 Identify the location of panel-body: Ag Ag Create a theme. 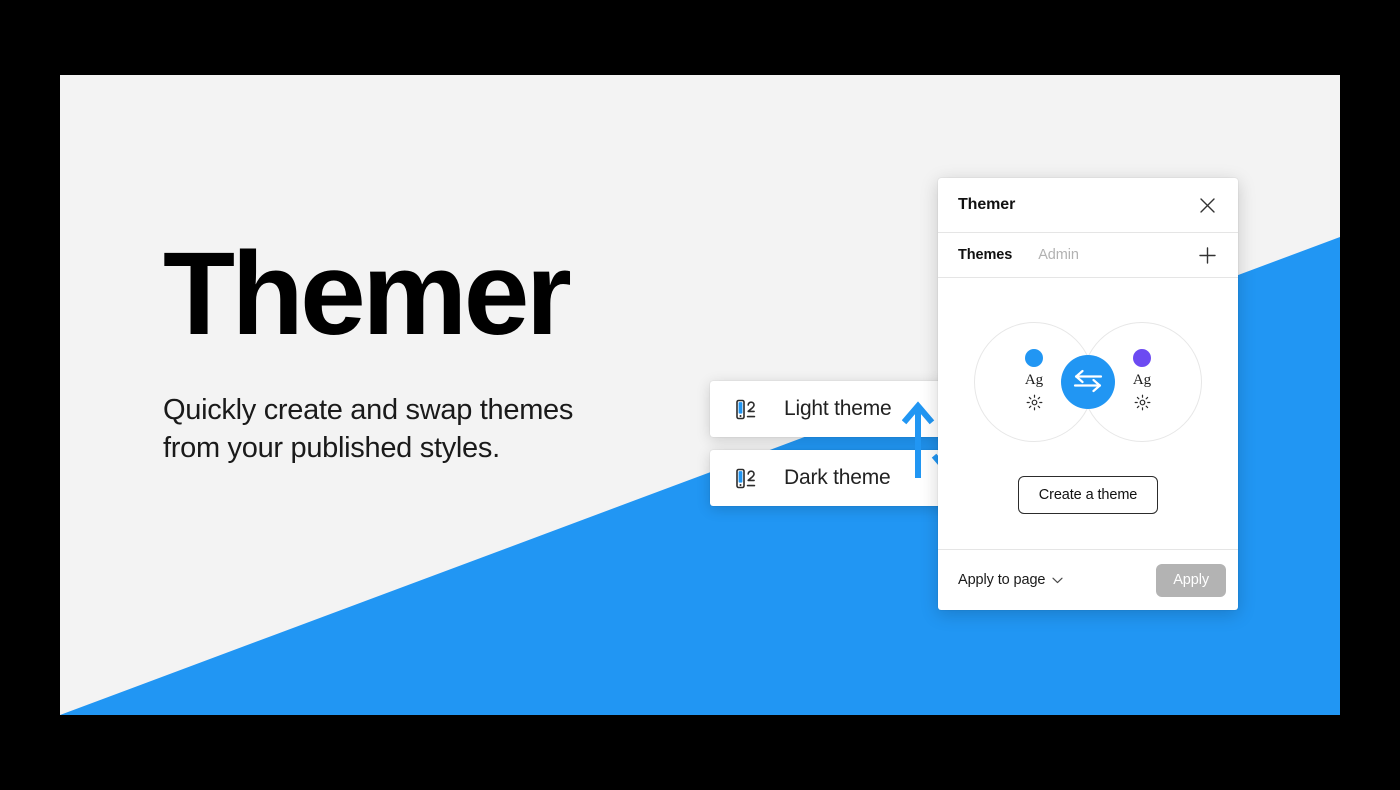
(1088, 413).